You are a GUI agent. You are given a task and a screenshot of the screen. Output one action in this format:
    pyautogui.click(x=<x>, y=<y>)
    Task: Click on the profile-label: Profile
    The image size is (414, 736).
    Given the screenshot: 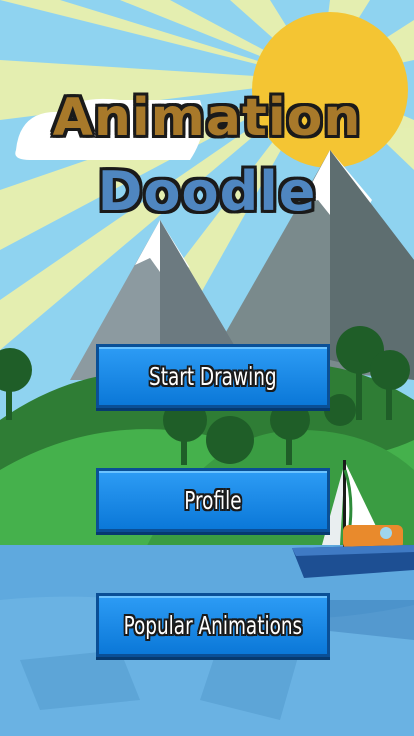 What is the action you would take?
    pyautogui.click(x=213, y=500)
    